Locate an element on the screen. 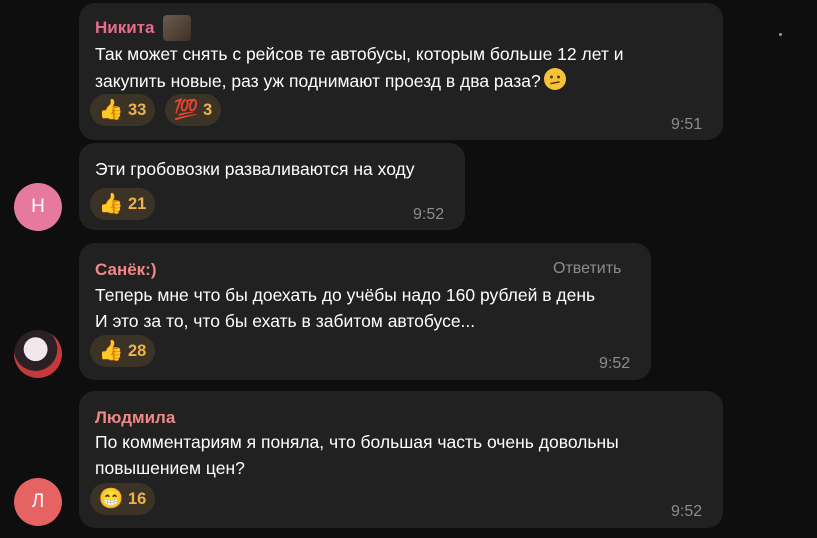 This screenshot has width=817, height=538. message-author: Людмила is located at coordinates (135, 418).